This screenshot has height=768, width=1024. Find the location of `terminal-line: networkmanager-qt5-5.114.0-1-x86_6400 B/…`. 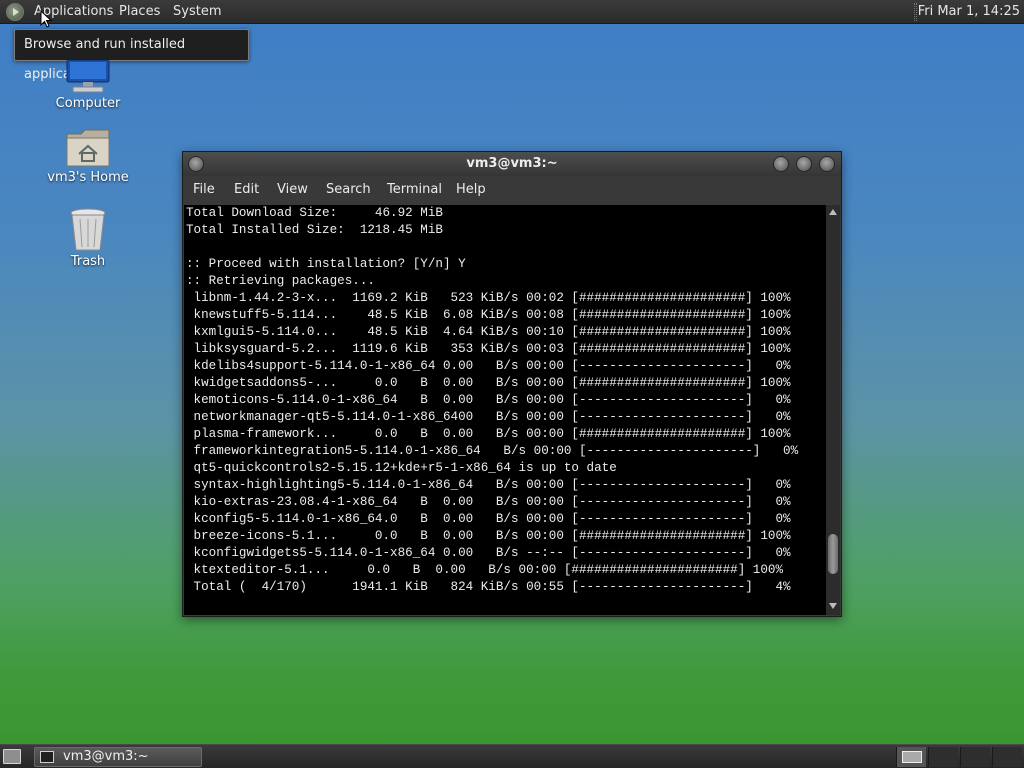

terminal-line: networkmanager-qt5-5.114.0-1-x86_6400 B/… is located at coordinates (488, 417).